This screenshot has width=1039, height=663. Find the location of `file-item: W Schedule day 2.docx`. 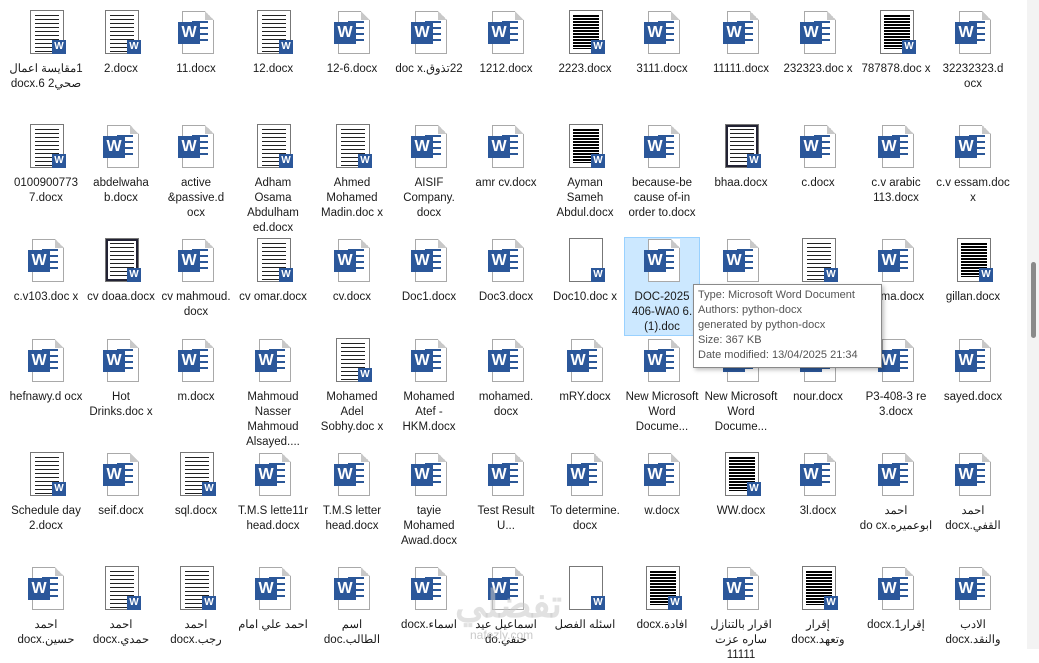

file-item: W Schedule day 2.docx is located at coordinates (46, 493).